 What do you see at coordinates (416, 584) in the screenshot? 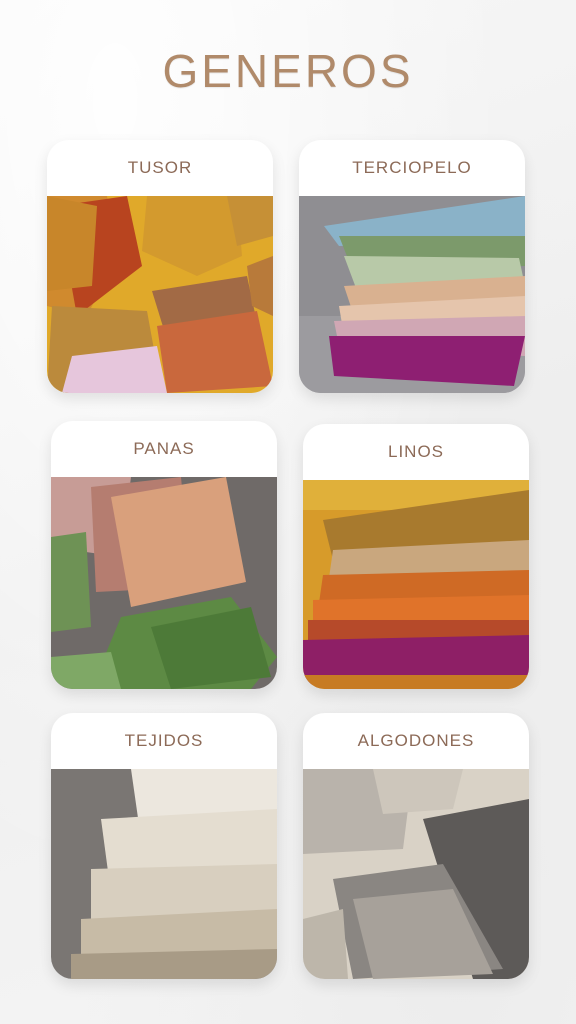
I see `linos-fabric-image` at bounding box center [416, 584].